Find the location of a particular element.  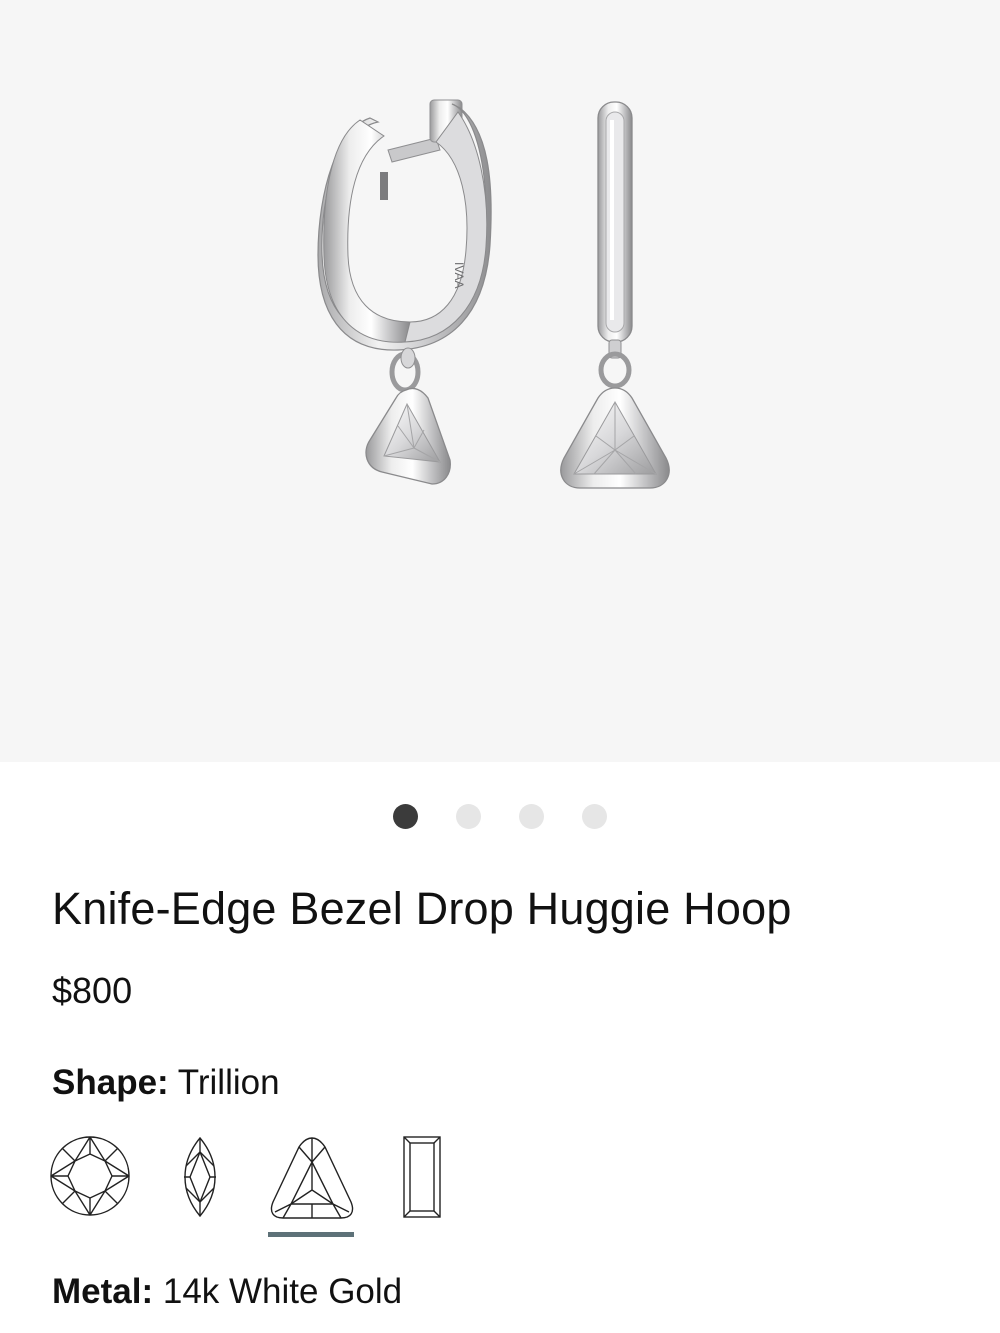

shape-option-marquise is located at coordinates (200, 1182).